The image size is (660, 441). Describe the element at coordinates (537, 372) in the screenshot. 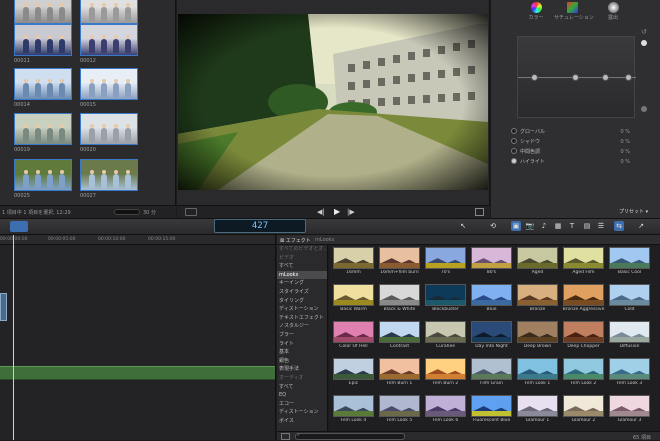

I see `effect-item: Film Look 1` at that location.